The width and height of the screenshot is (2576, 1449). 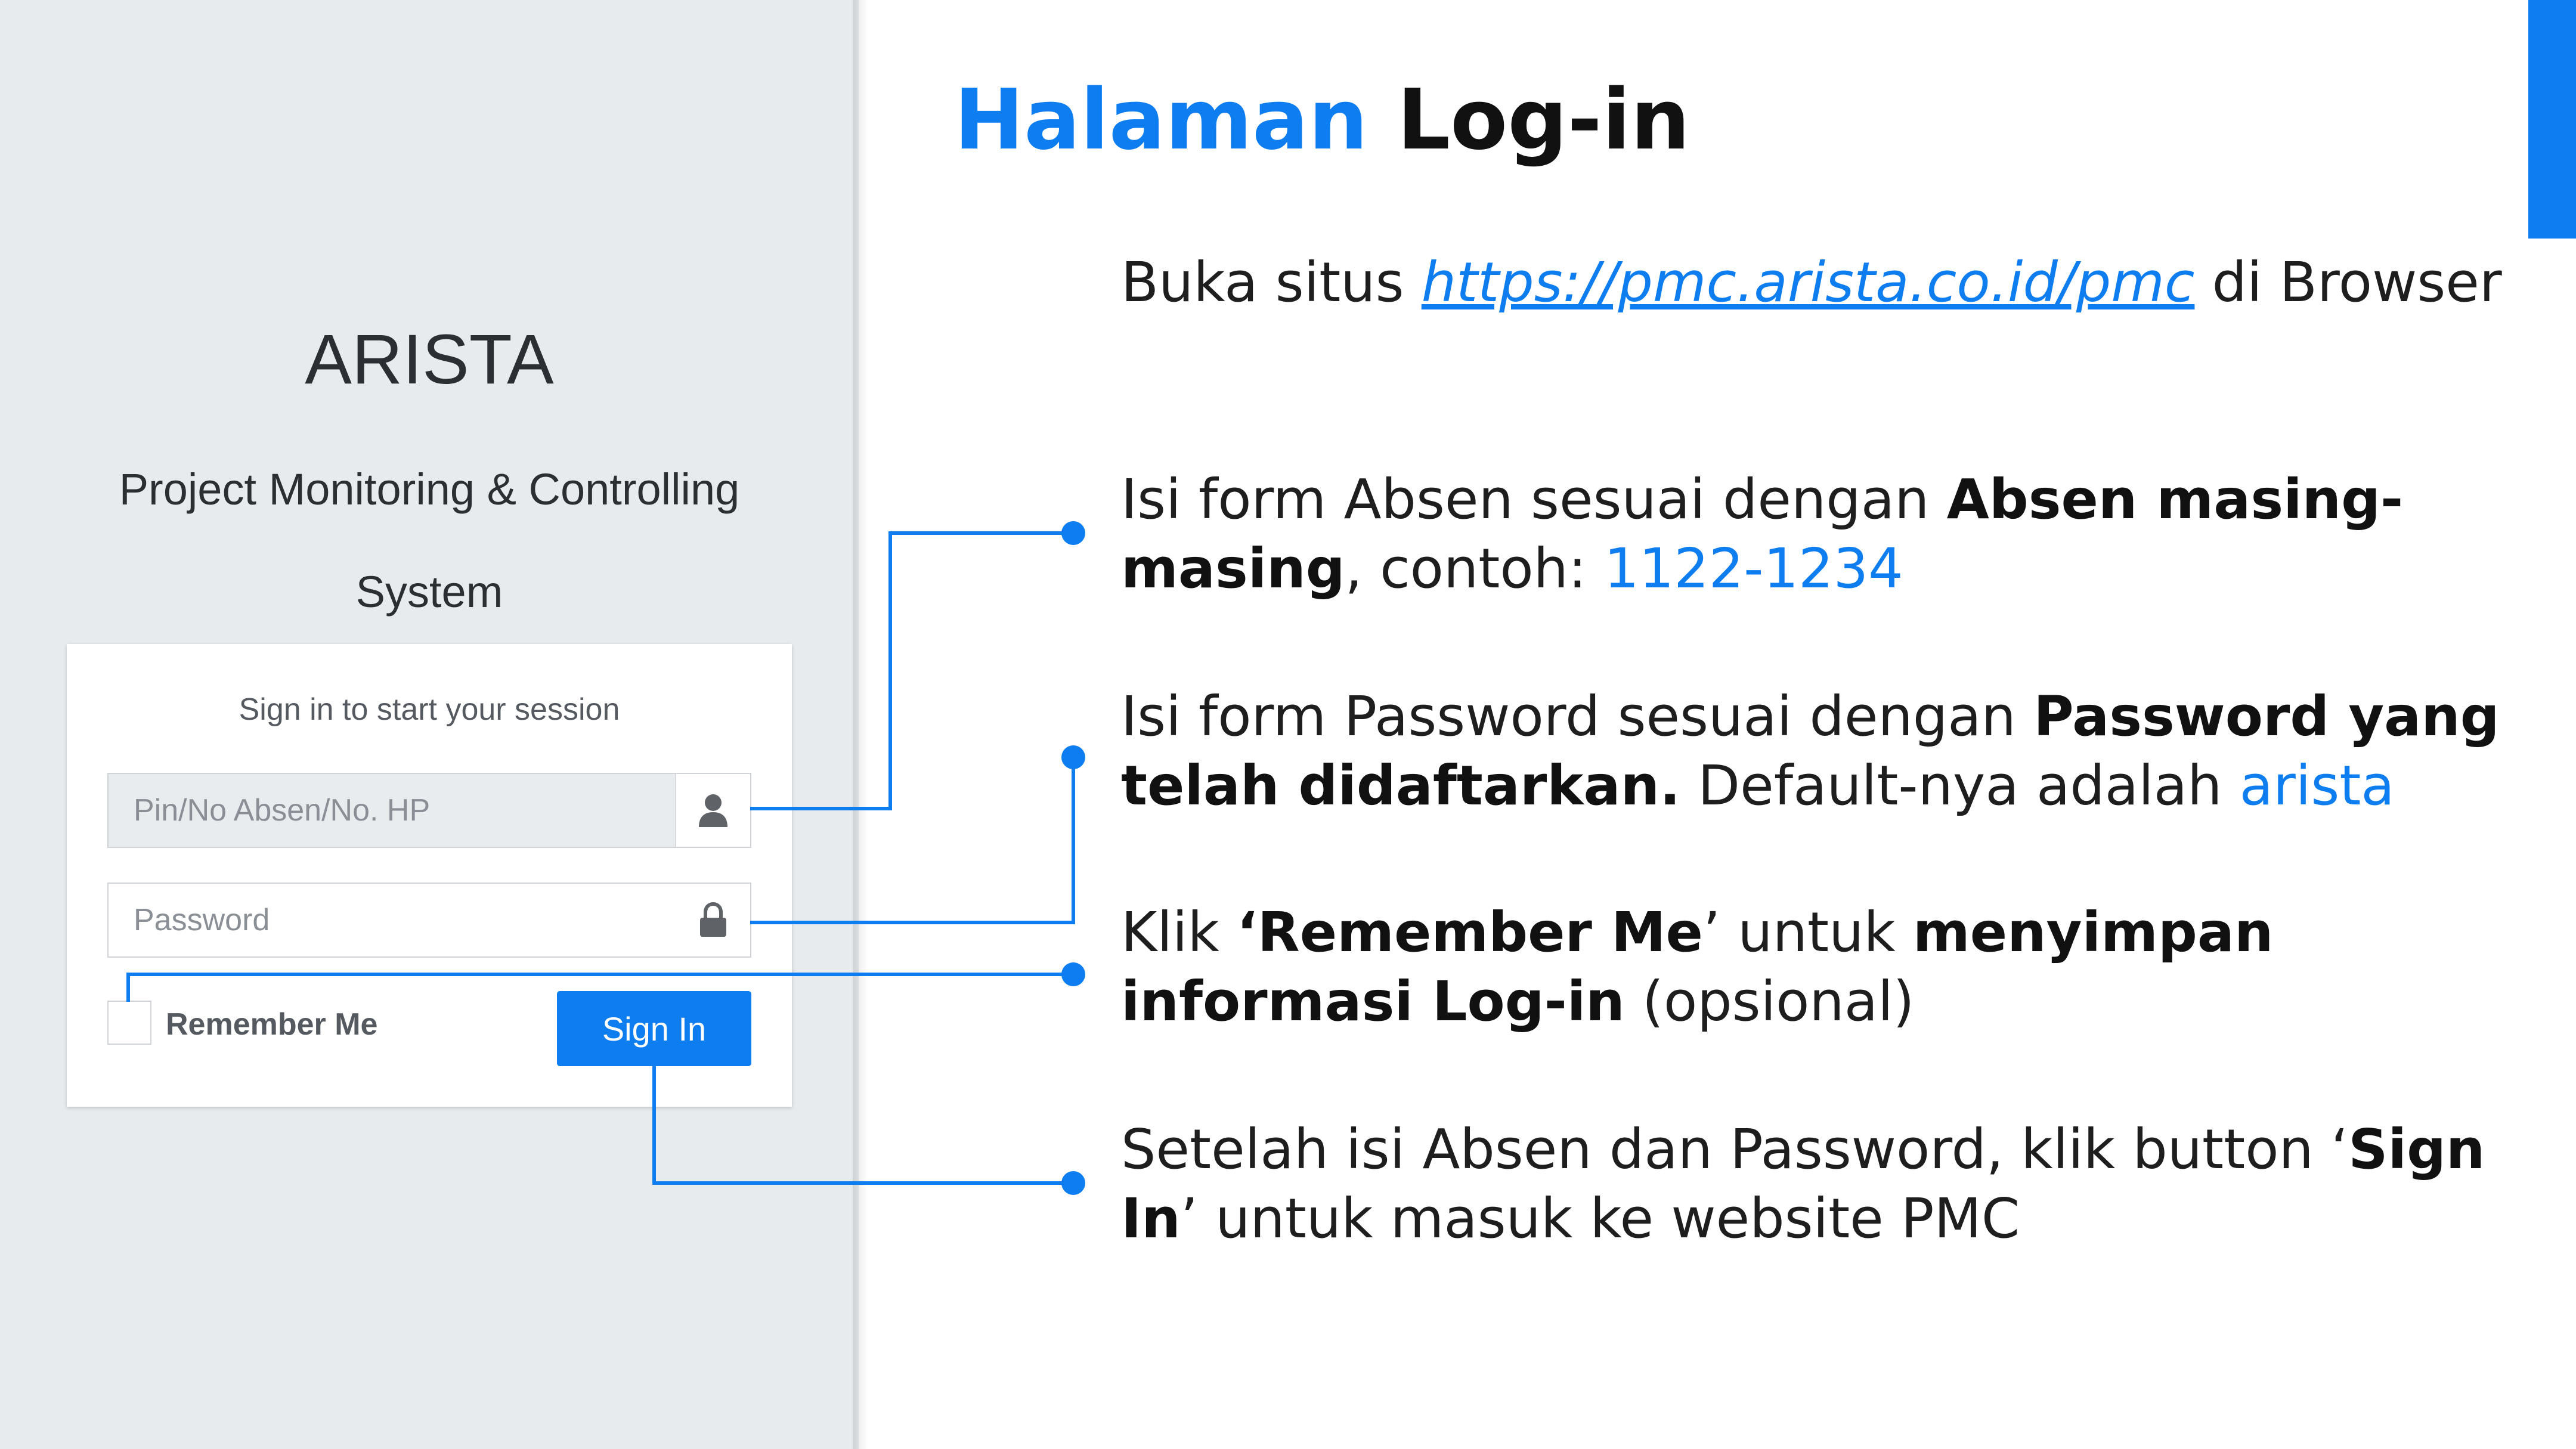 I want to click on absen-field, so click(x=429, y=811).